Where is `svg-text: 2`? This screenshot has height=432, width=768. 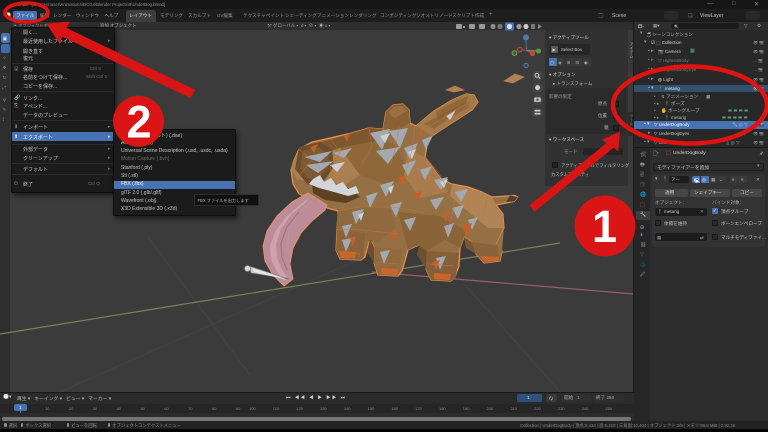
svg-text: 2 is located at coordinates (138, 122).